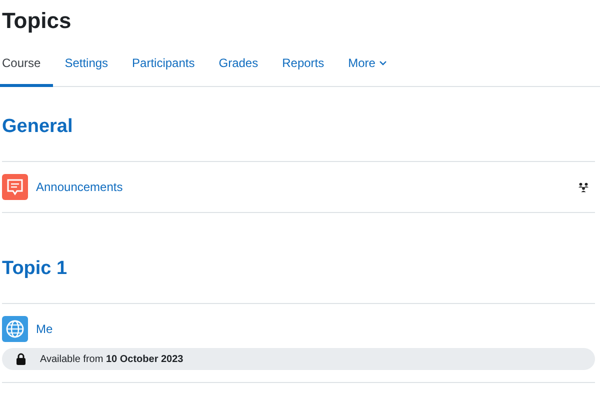 The image size is (600, 400). I want to click on activity-link: Me, so click(315, 329).